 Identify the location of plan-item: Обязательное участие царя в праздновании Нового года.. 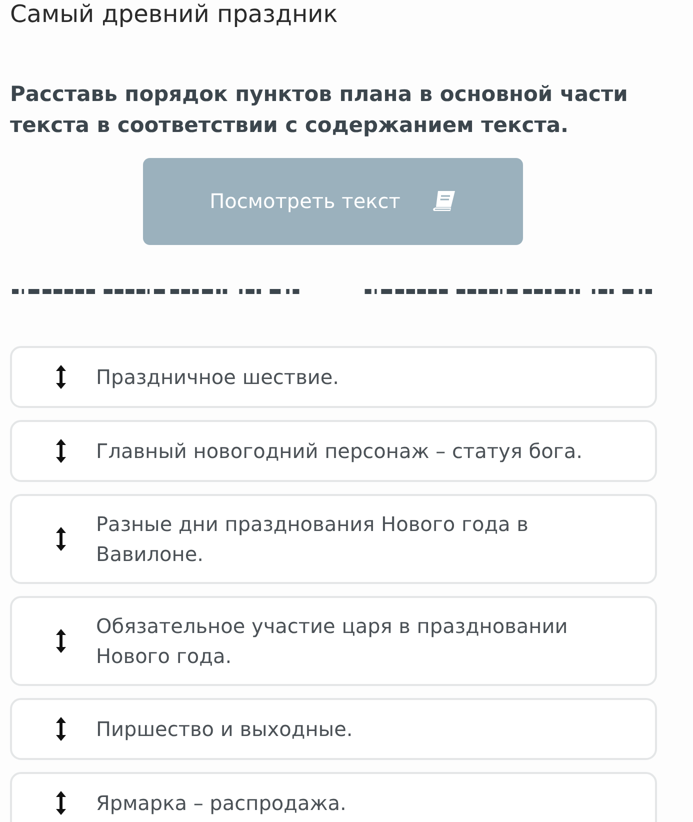
(333, 641).